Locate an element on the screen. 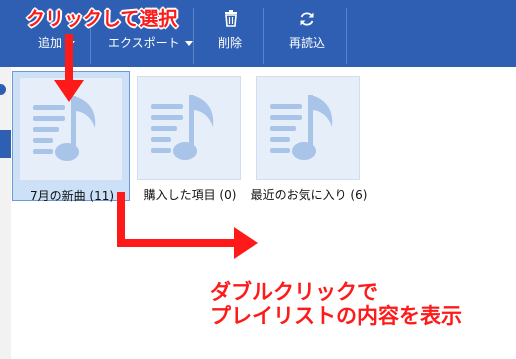 Image resolution: width=516 pixels, height=359 pixels. click-select-annotation: クリックして選択 is located at coordinates (102, 19).